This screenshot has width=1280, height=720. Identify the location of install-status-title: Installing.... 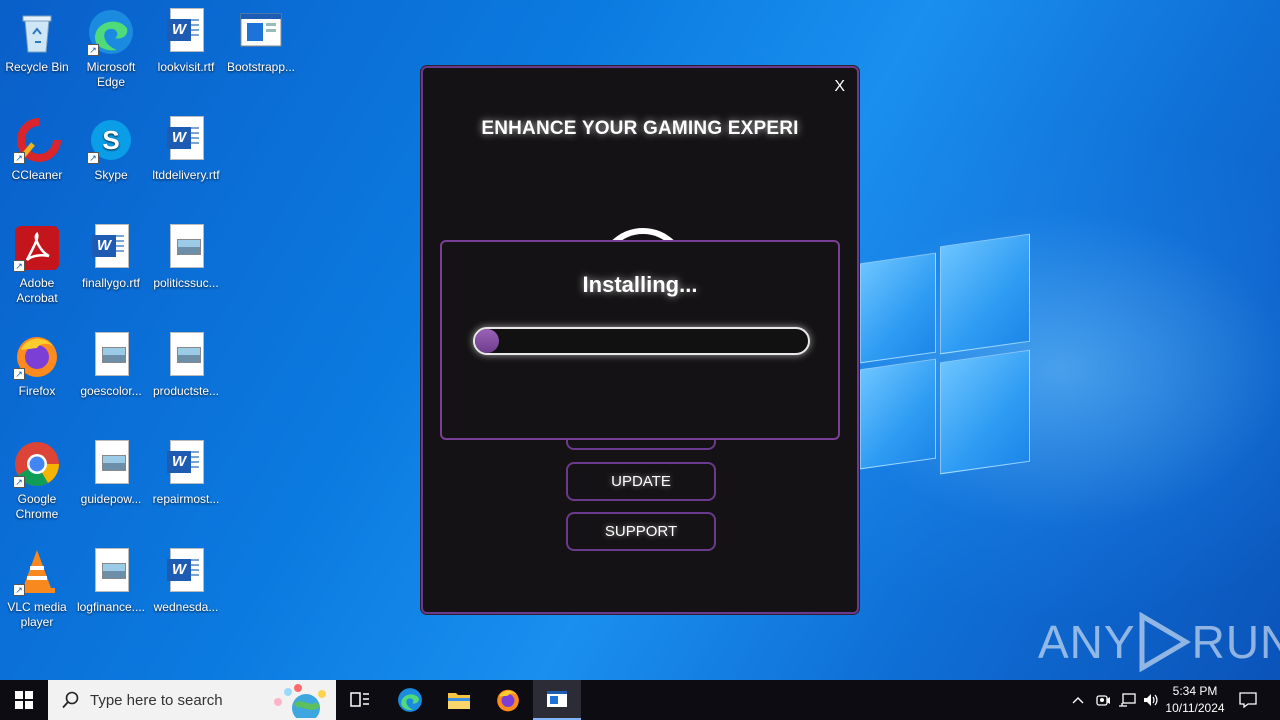
(640, 284).